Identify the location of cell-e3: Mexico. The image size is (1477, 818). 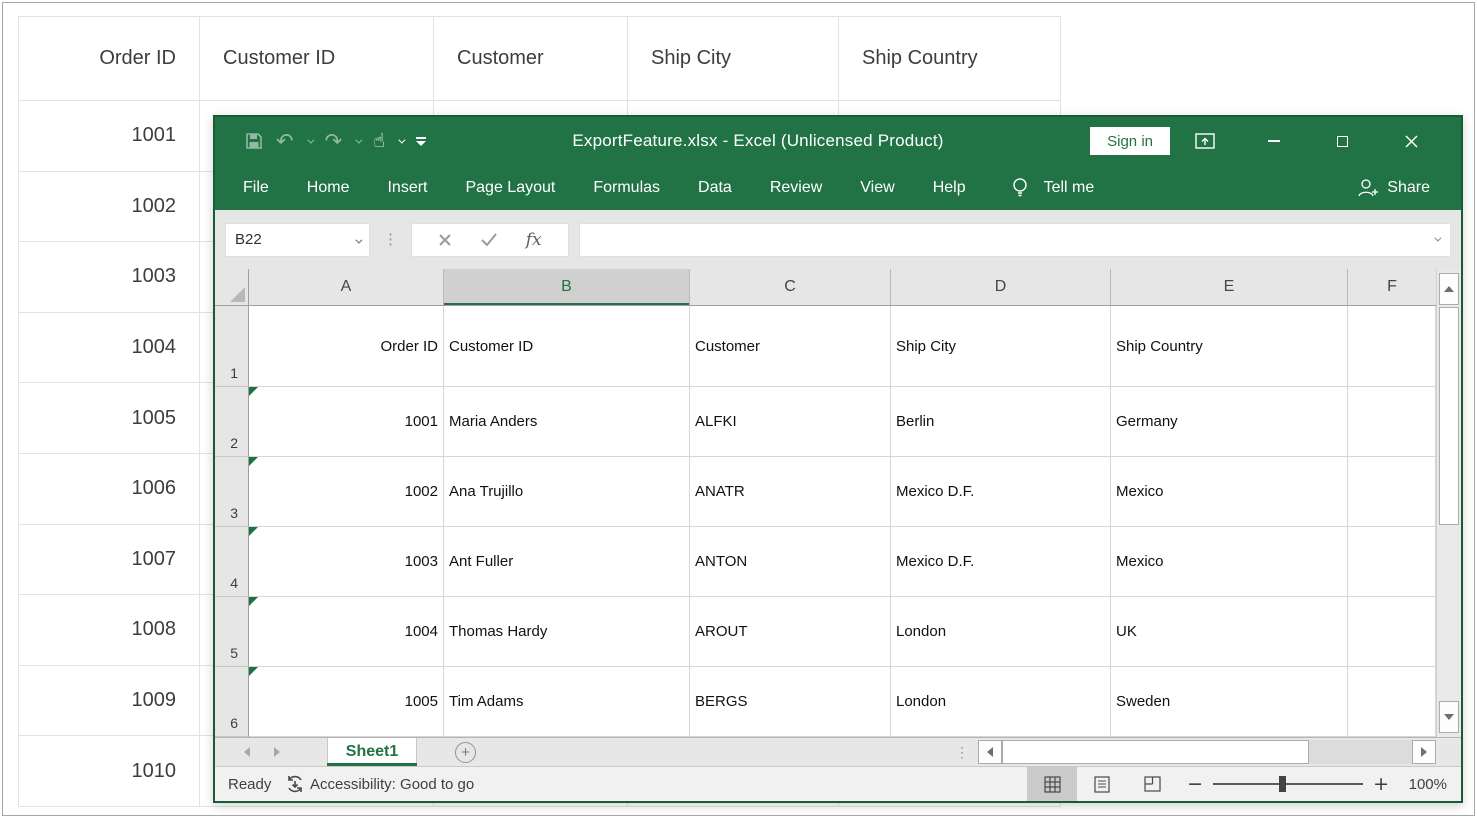
(1229, 492).